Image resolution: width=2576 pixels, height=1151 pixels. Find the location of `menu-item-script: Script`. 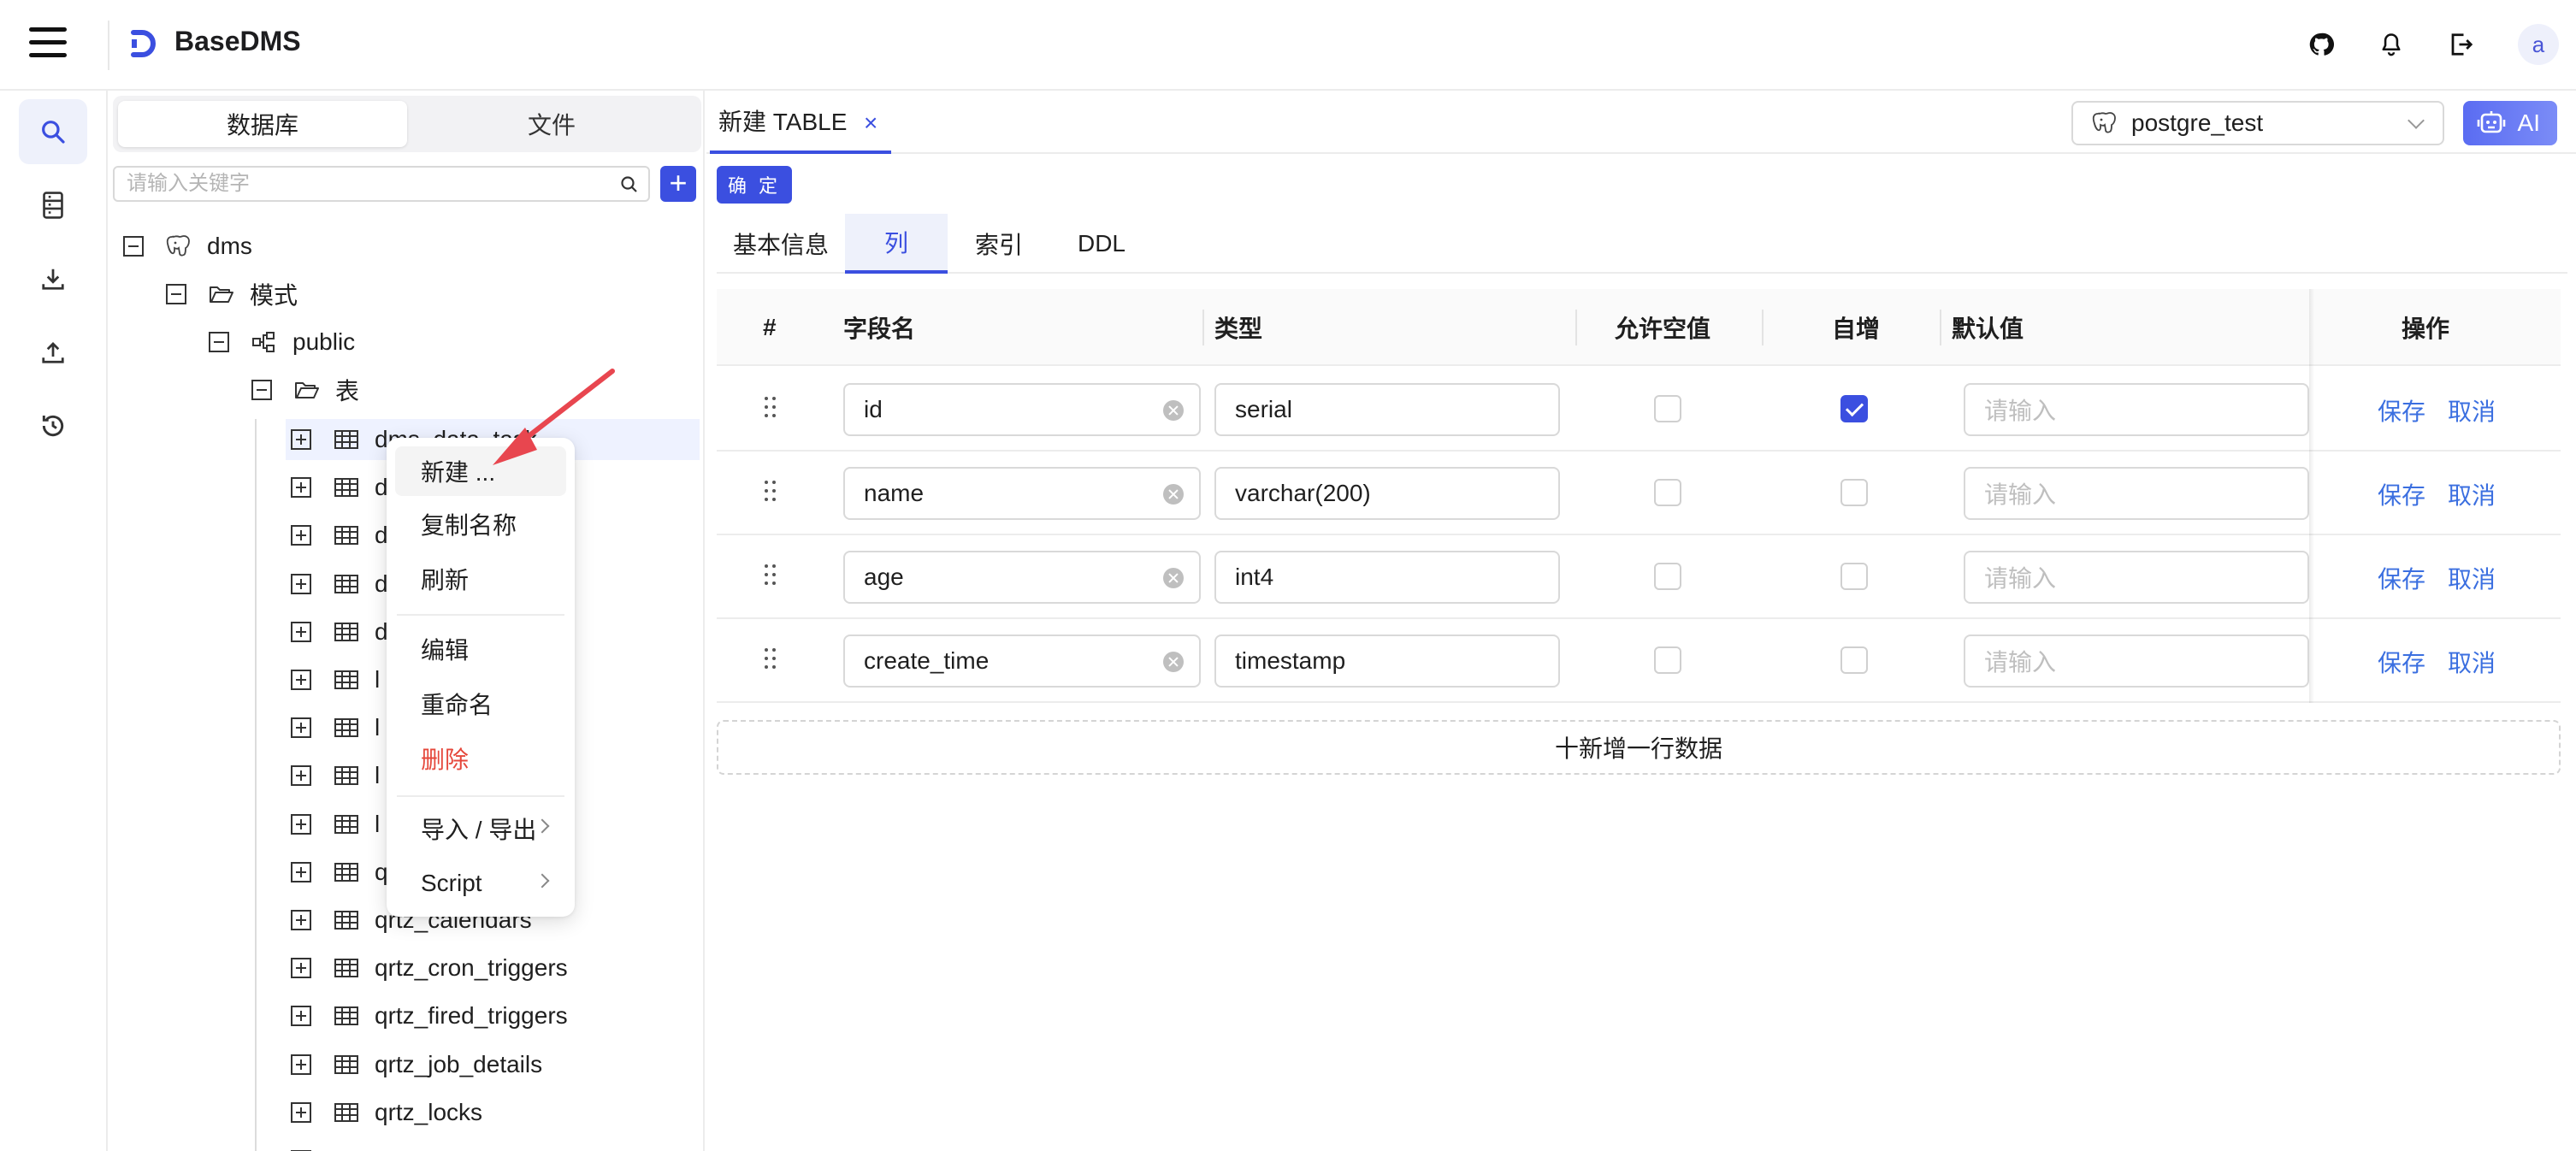

menu-item-script: Script is located at coordinates (481, 883).